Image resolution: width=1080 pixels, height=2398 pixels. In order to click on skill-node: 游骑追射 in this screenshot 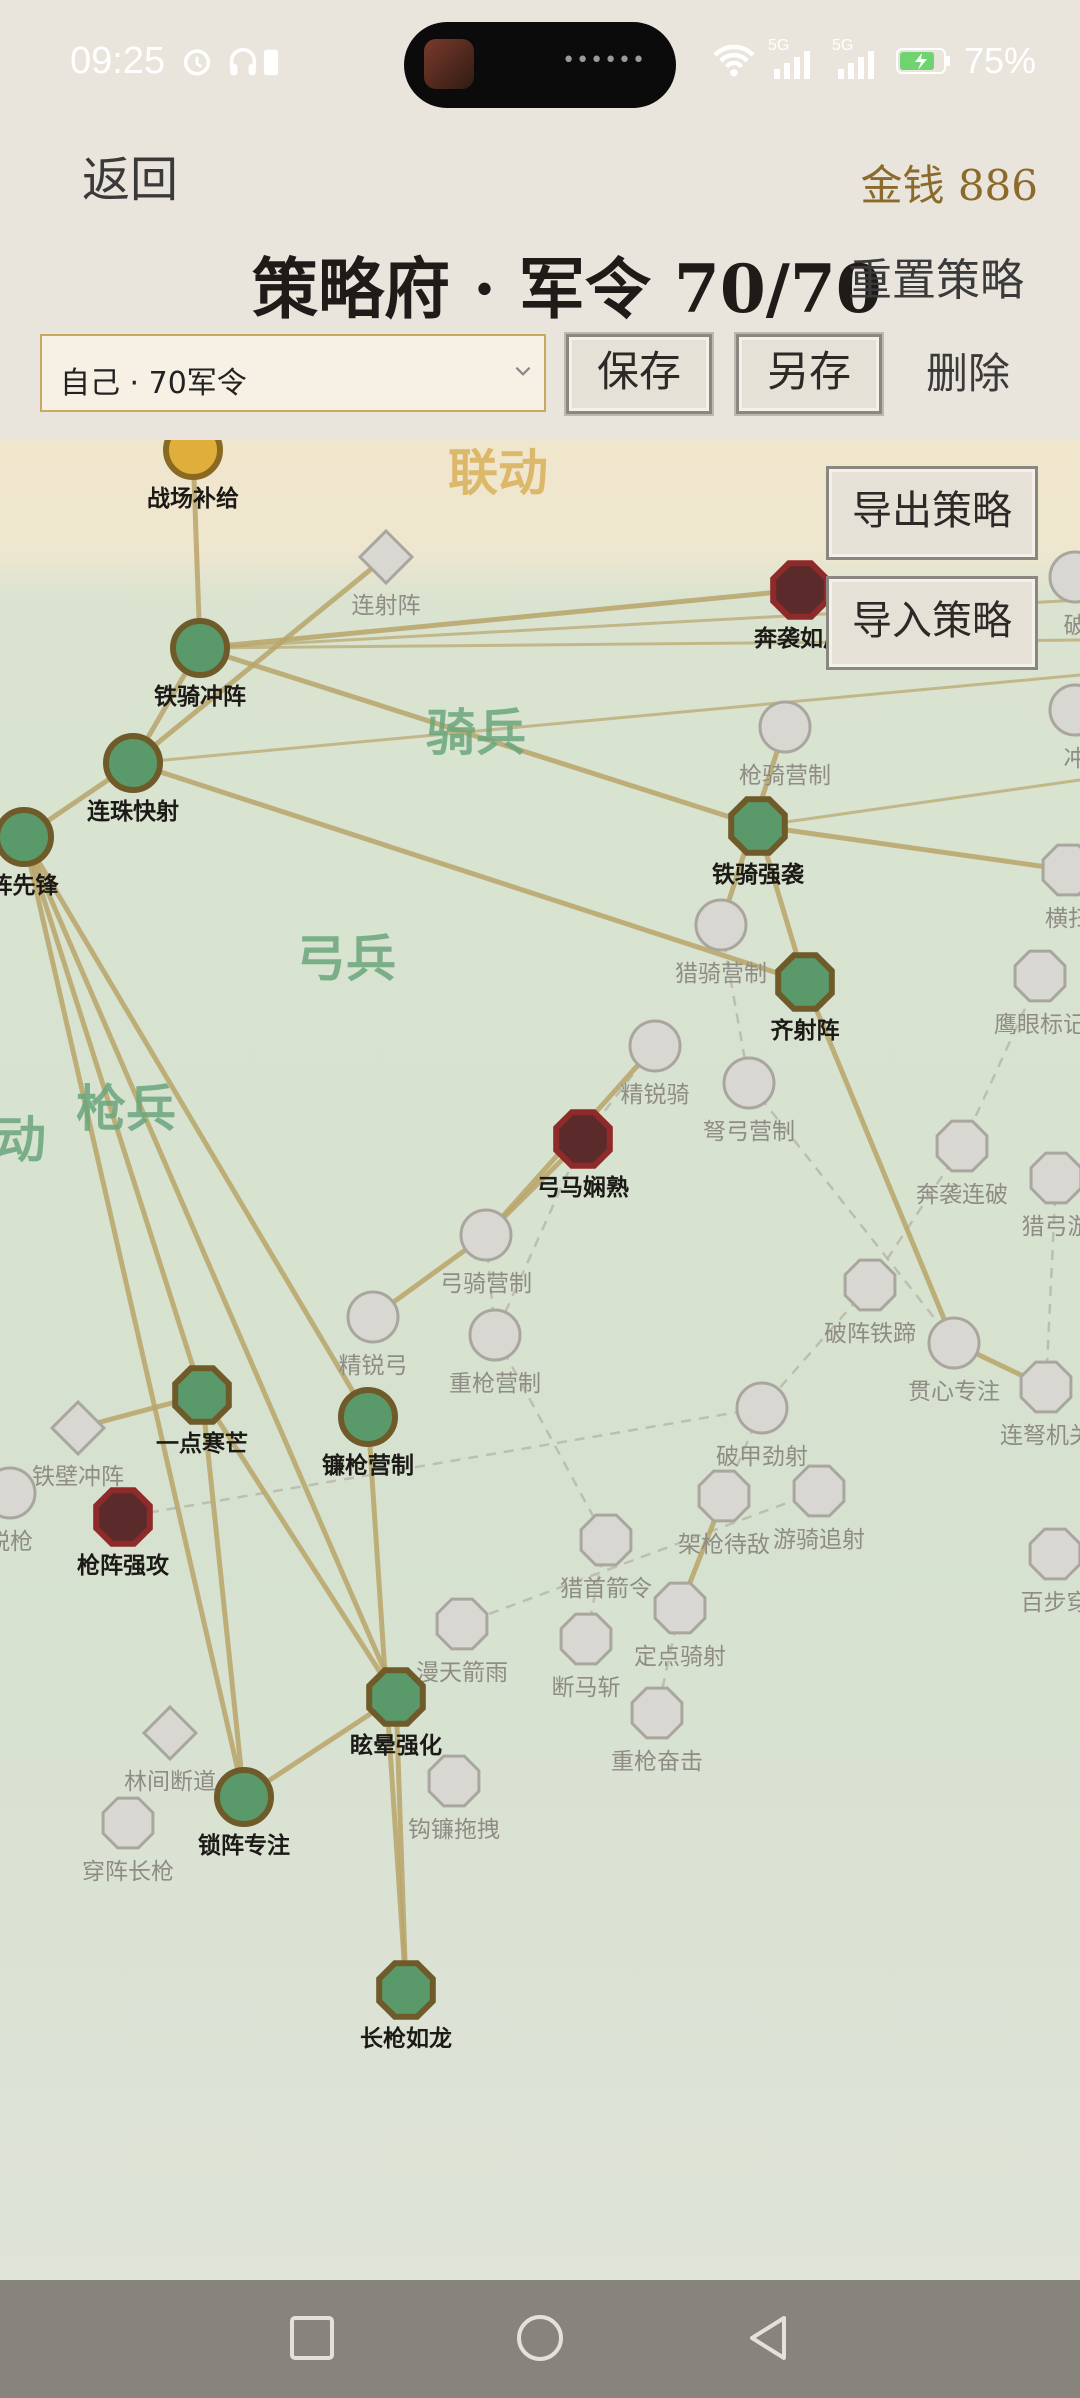, I will do `click(819, 1508)`.